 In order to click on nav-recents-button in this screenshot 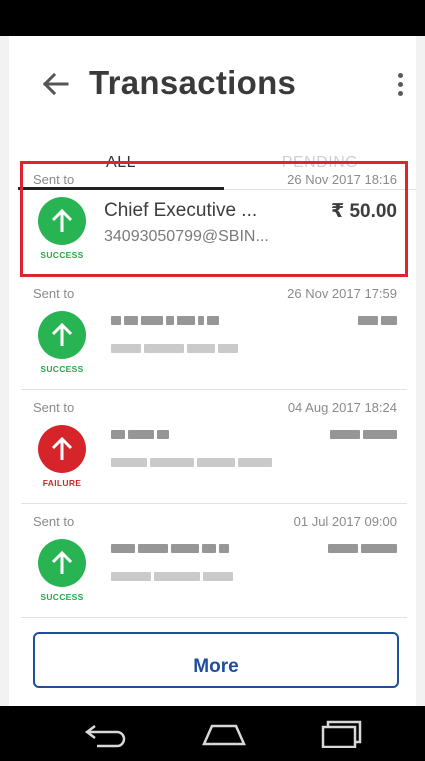, I will do `click(342, 734)`.